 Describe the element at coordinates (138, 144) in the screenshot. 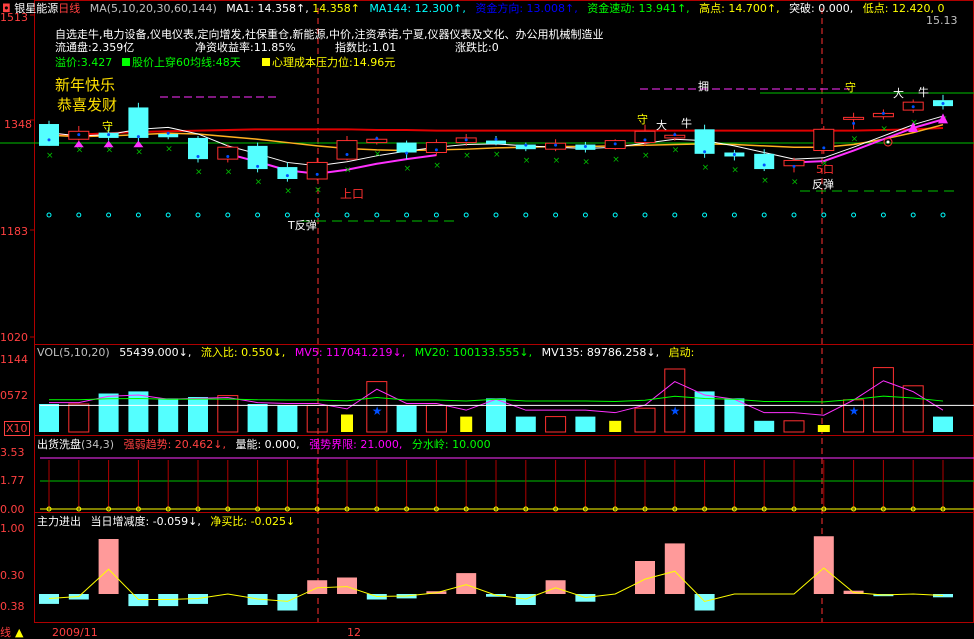

I see `buy-arrow` at that location.